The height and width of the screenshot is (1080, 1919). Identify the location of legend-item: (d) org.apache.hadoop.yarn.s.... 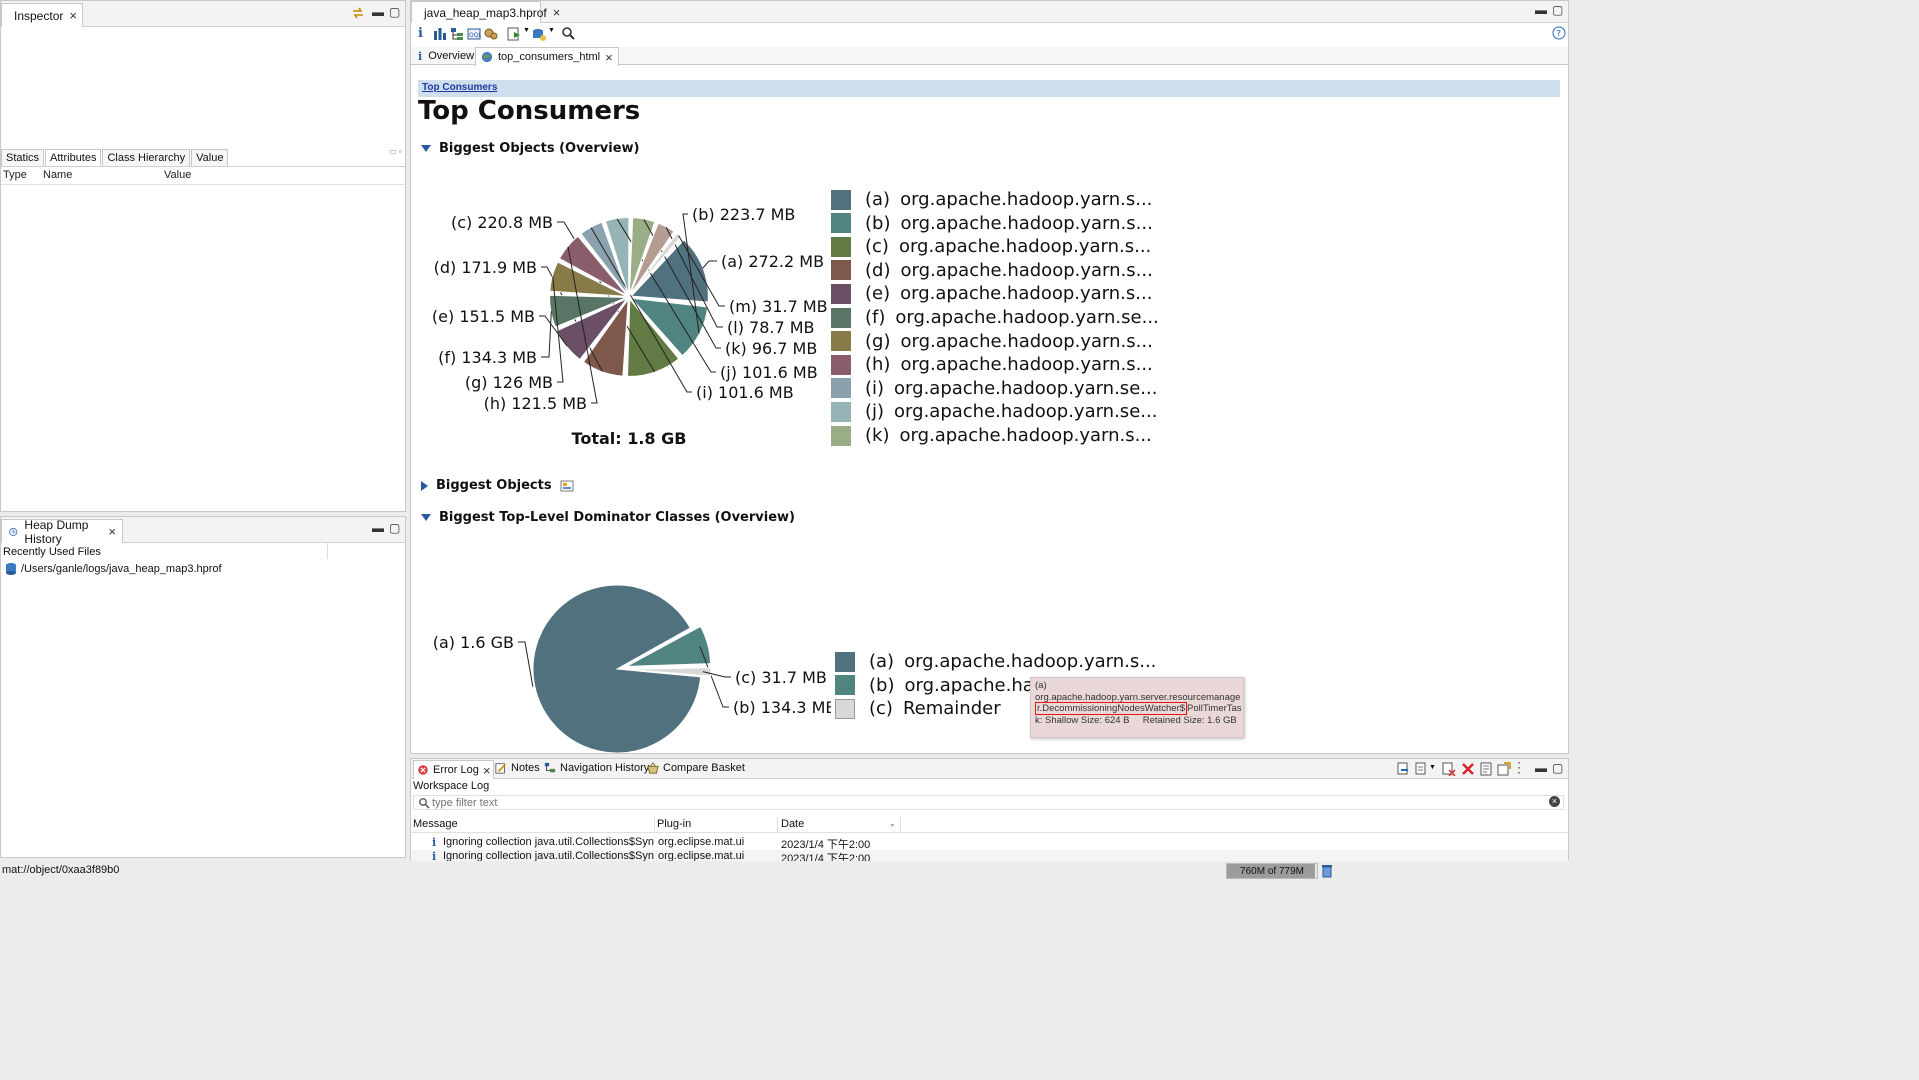
(992, 270).